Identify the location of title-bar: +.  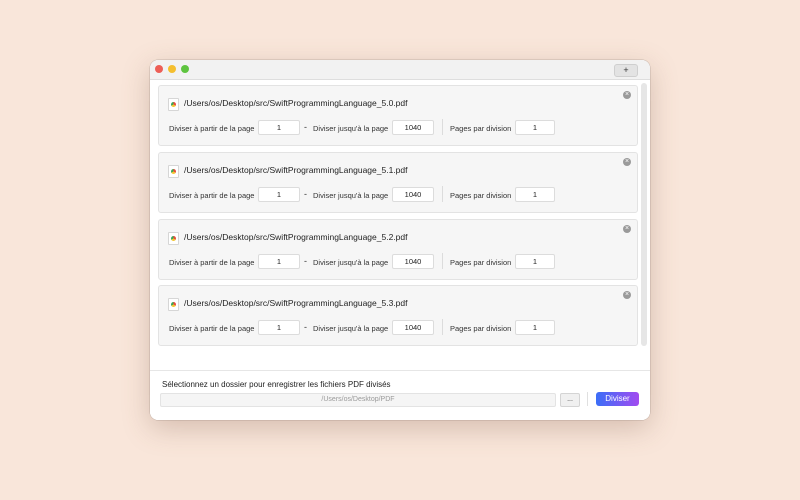
(400, 70).